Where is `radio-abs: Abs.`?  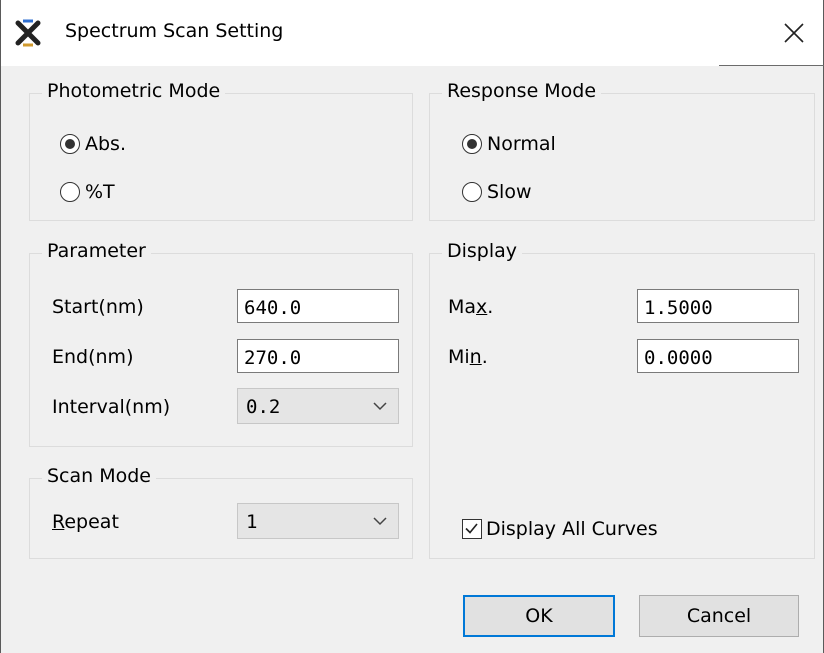 radio-abs: Abs. is located at coordinates (93, 144).